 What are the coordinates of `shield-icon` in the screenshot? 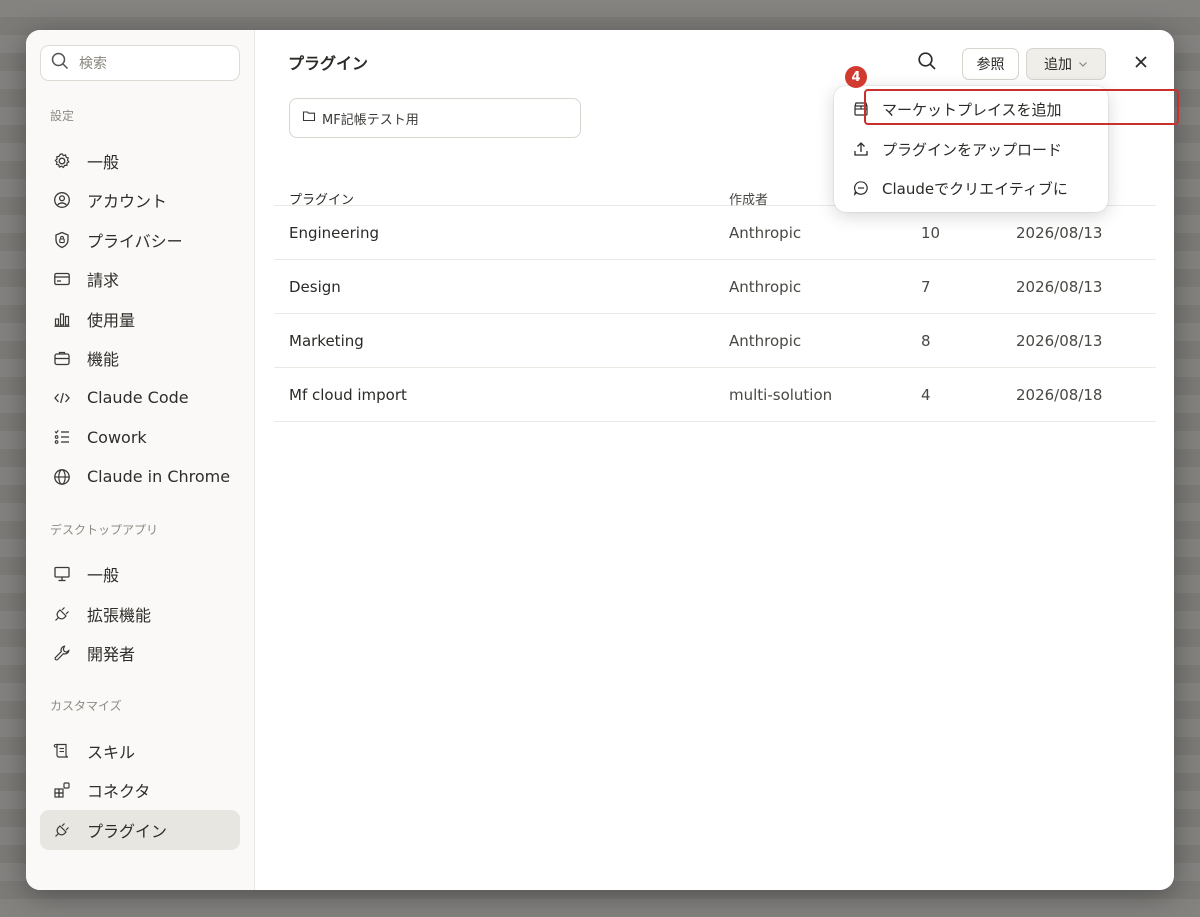 It's located at (62, 240).